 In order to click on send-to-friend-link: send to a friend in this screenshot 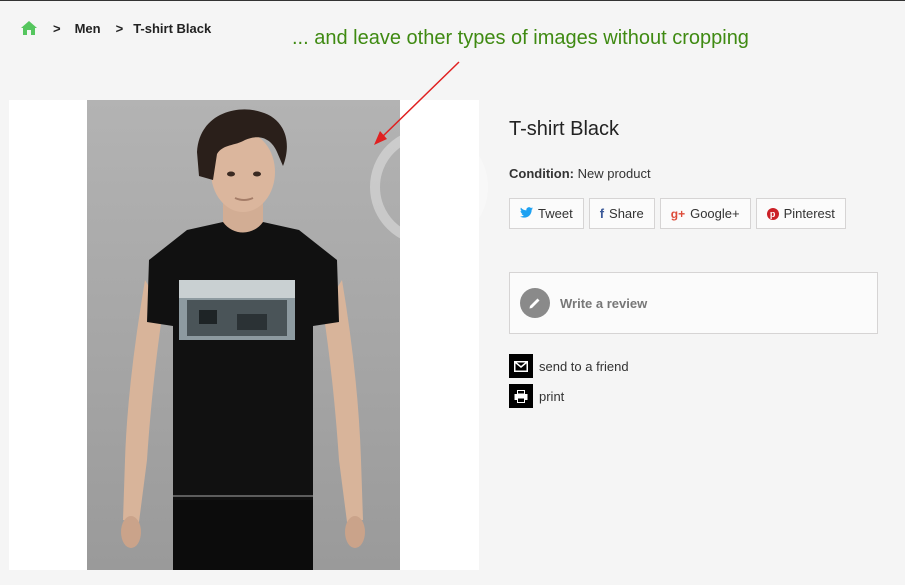, I will do `click(569, 366)`.